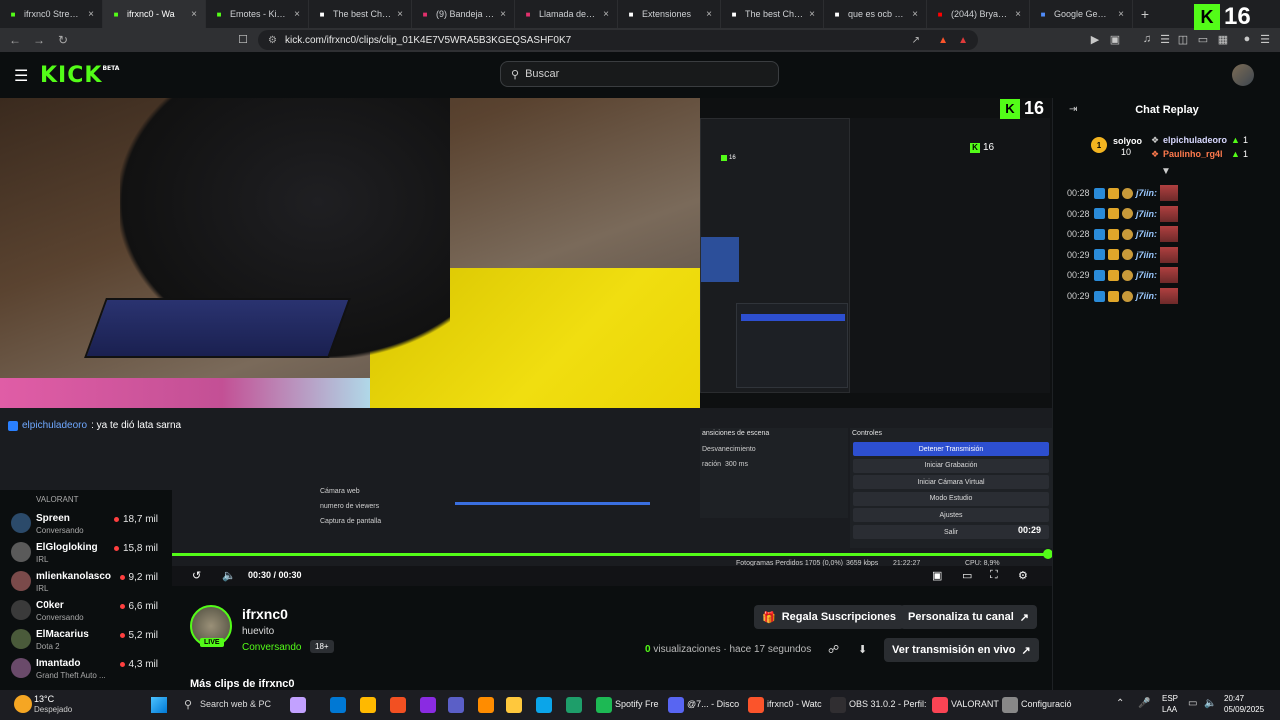 The width and height of the screenshot is (1280, 720). Describe the element at coordinates (794, 704) in the screenshot. I see `taskbar-app-label: ifrxnc0 - Watc` at that location.